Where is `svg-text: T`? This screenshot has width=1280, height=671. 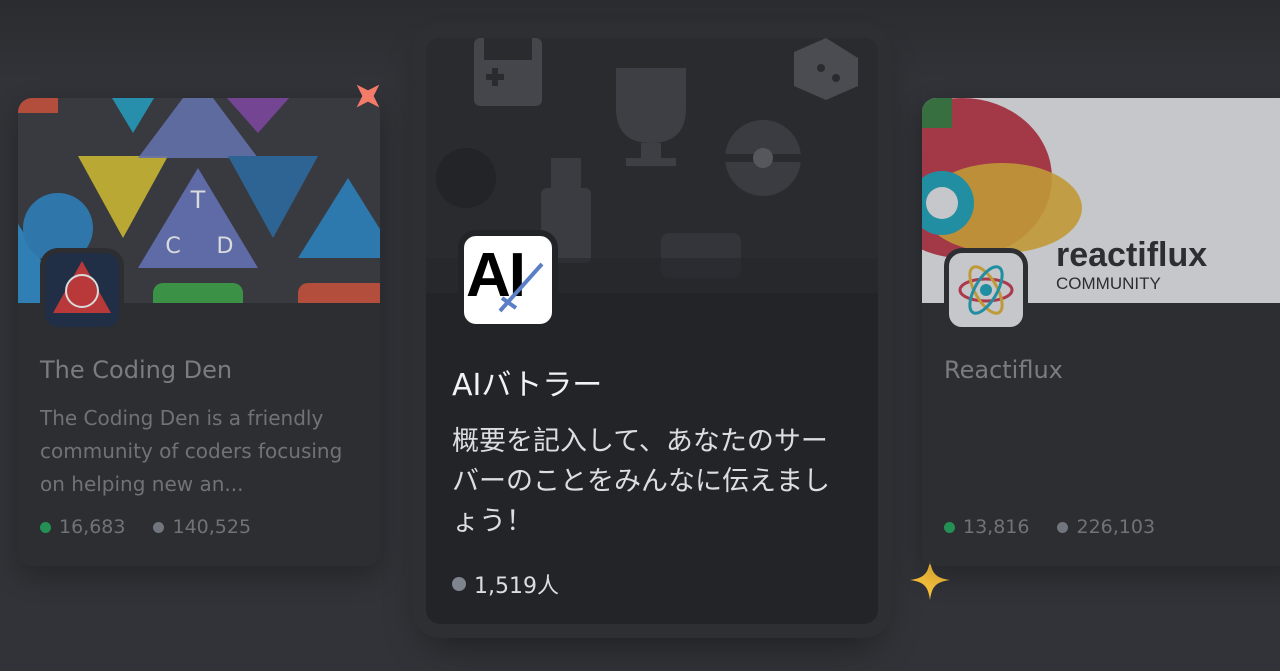 svg-text: T is located at coordinates (198, 200).